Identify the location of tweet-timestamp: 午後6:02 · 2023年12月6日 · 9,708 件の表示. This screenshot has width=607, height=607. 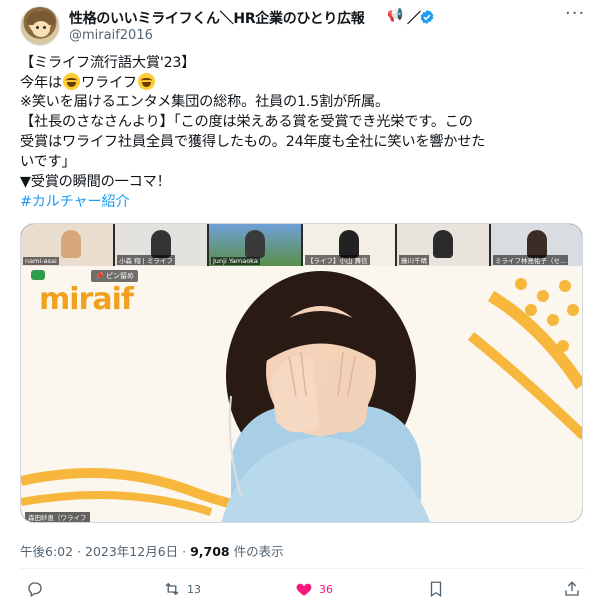
(152, 550).